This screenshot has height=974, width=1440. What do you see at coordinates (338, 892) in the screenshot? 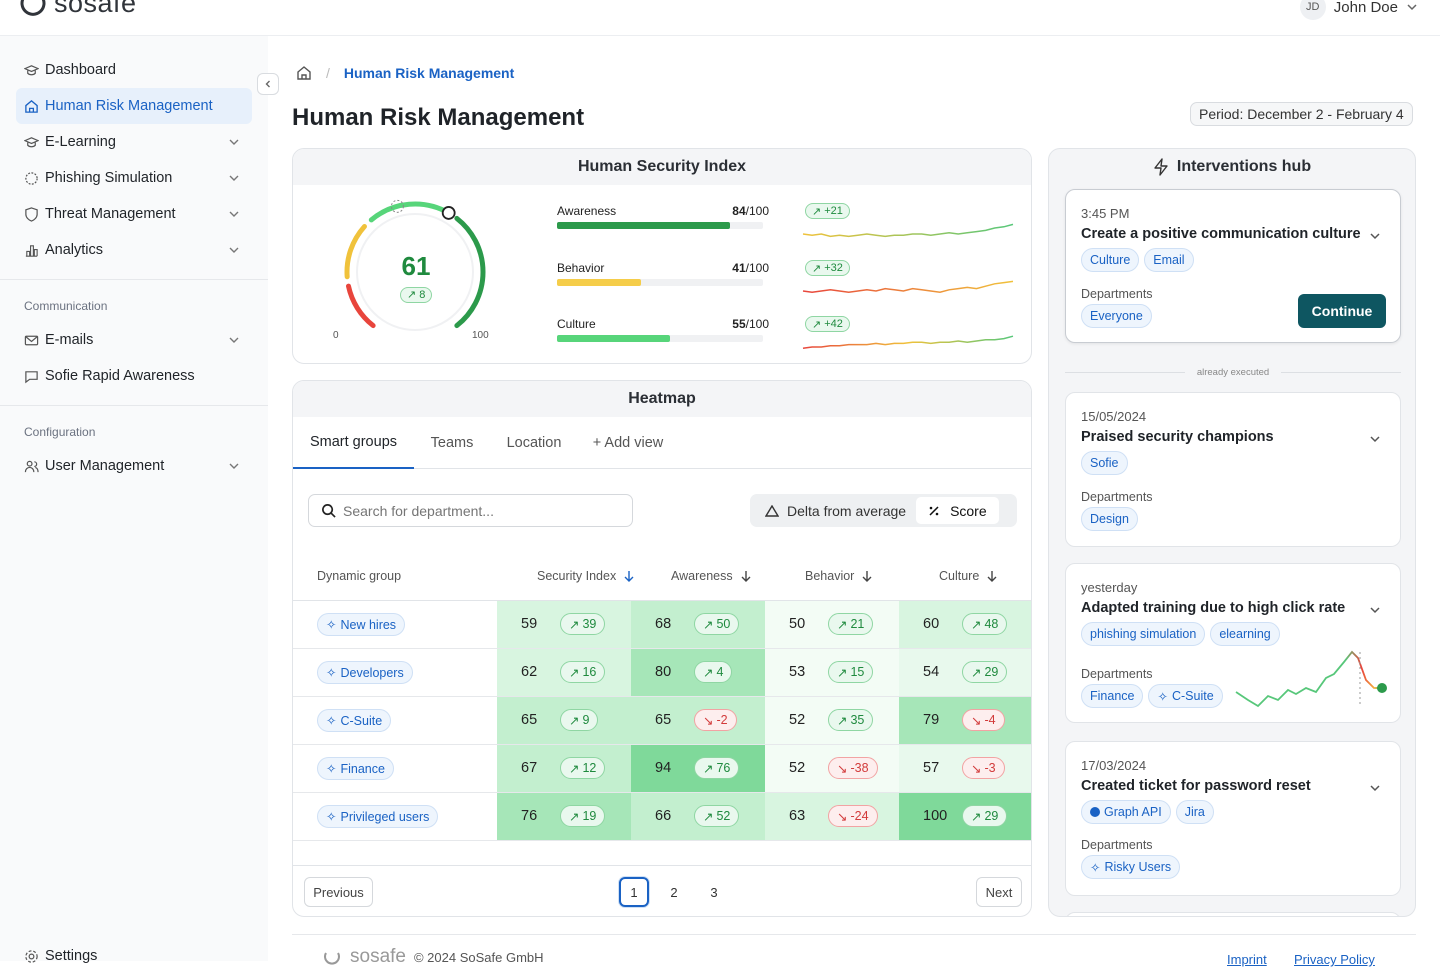
I see `previous-button: Previous` at bounding box center [338, 892].